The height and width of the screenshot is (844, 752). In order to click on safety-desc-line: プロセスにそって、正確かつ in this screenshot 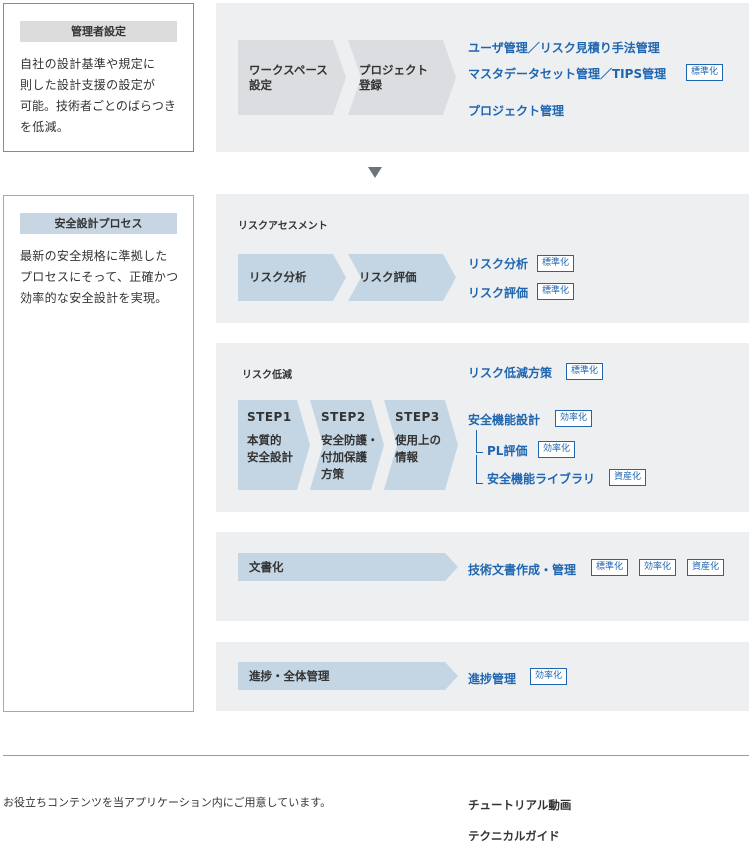, I will do `click(99, 277)`.